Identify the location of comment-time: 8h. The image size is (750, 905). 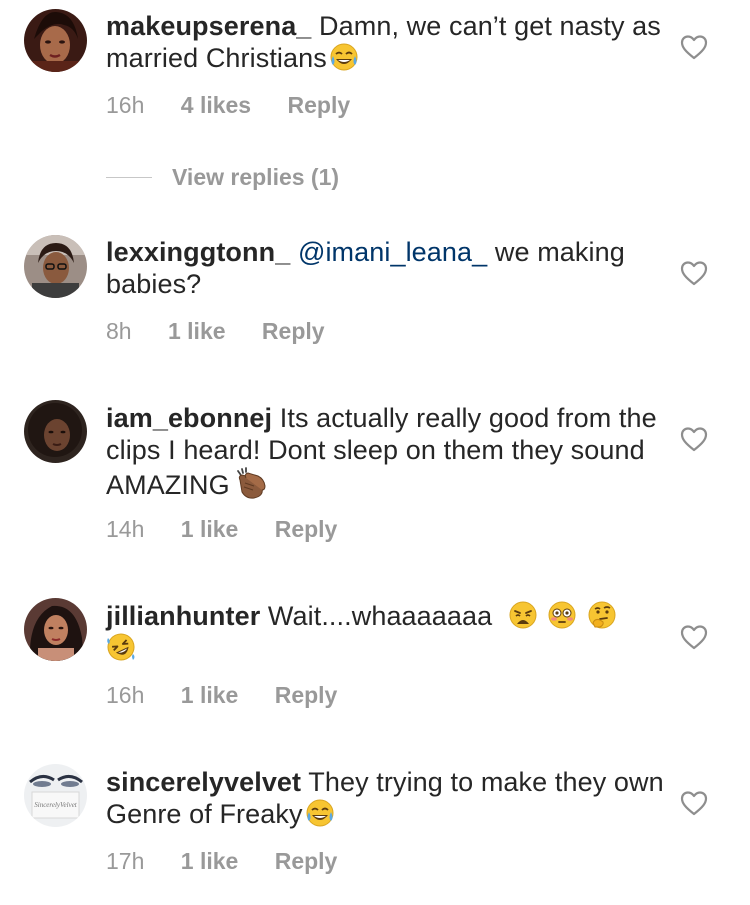
(119, 331).